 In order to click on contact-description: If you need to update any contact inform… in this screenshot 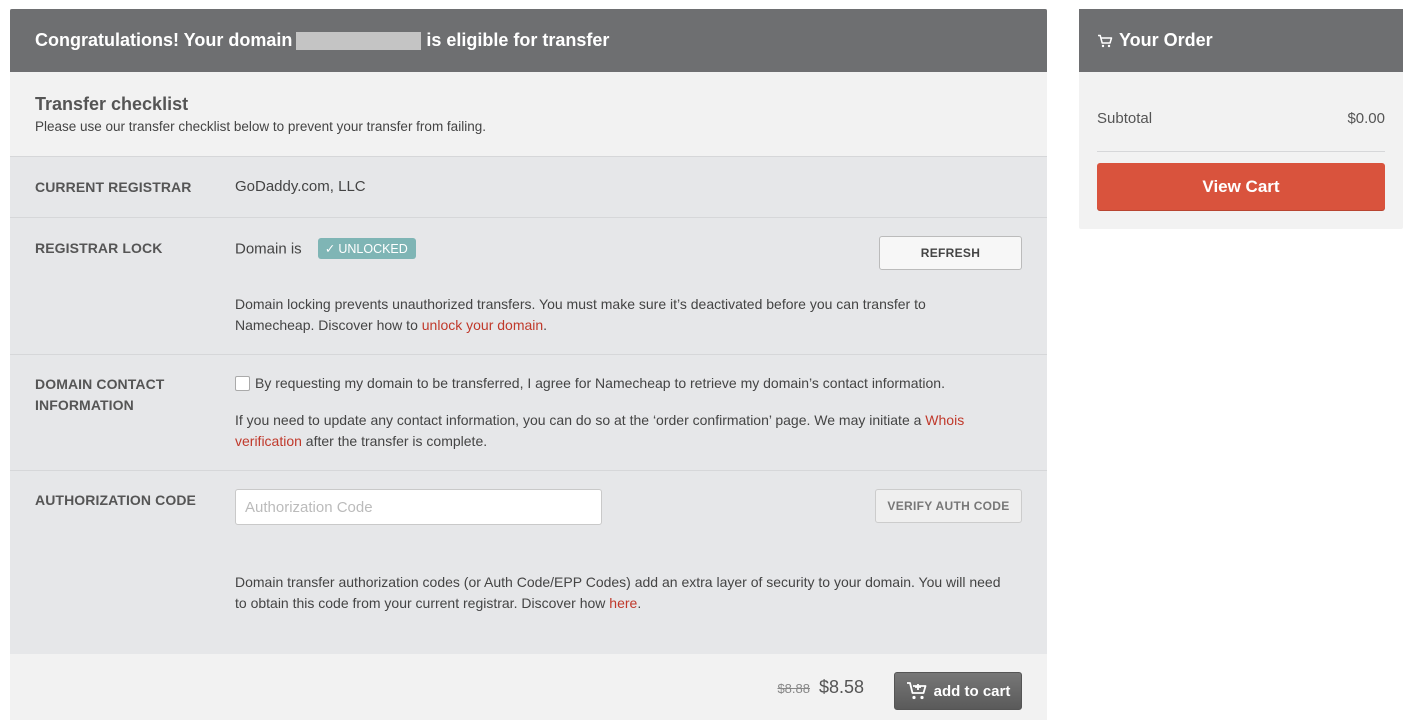, I will do `click(620, 431)`.